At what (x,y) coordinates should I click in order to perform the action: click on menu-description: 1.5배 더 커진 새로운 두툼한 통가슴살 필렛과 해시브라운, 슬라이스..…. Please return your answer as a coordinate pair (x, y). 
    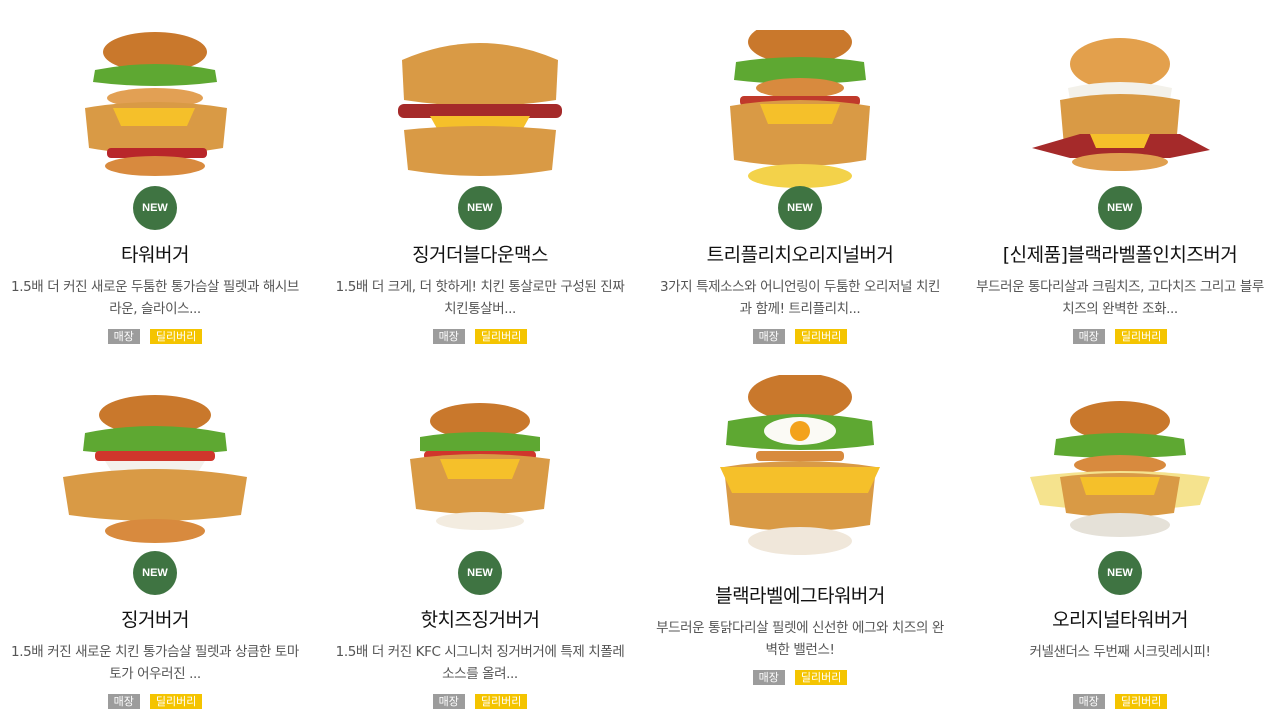
    Looking at the image, I should click on (155, 298).